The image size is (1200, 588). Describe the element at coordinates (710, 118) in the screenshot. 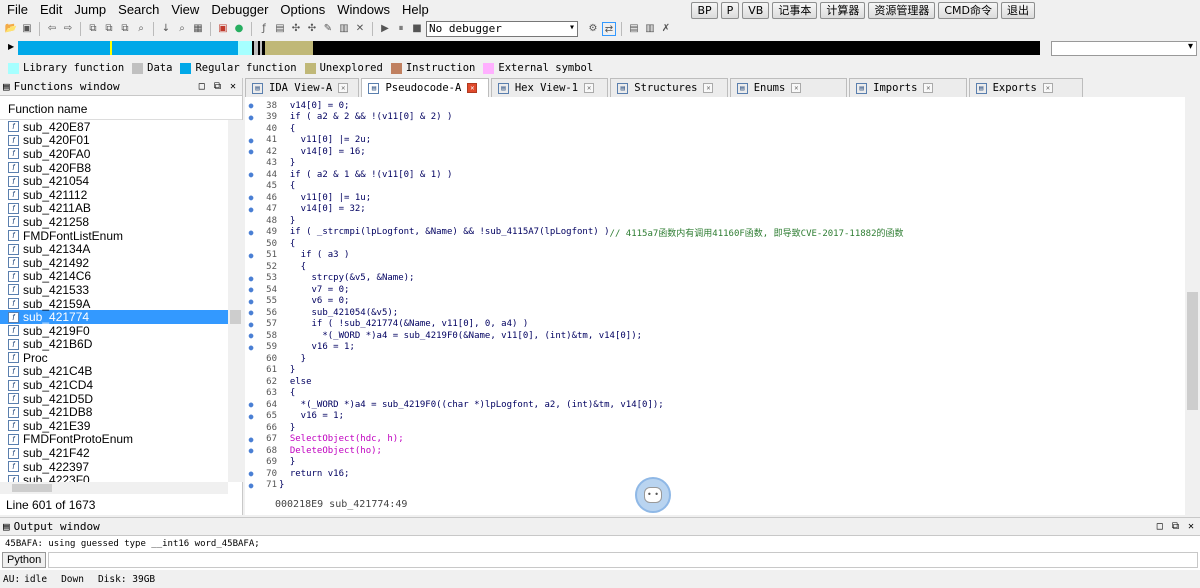

I see `code-line: ● 39 if ( a2 & 2 && !(v11[0] & 2) )` at that location.